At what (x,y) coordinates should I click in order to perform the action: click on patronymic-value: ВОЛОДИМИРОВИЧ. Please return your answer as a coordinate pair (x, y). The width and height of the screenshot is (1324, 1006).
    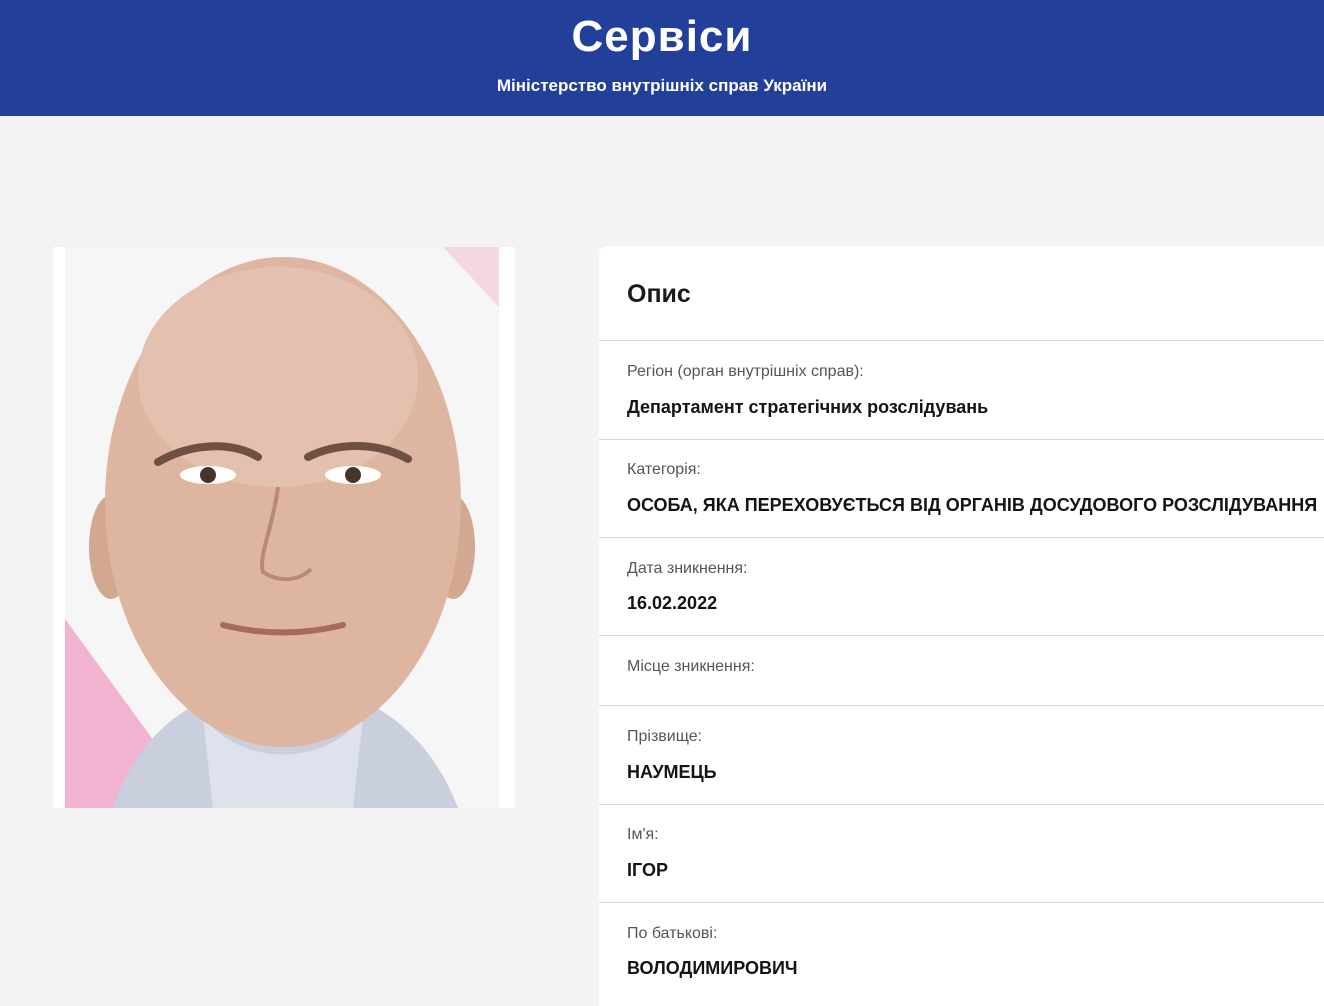
    Looking at the image, I should click on (712, 968).